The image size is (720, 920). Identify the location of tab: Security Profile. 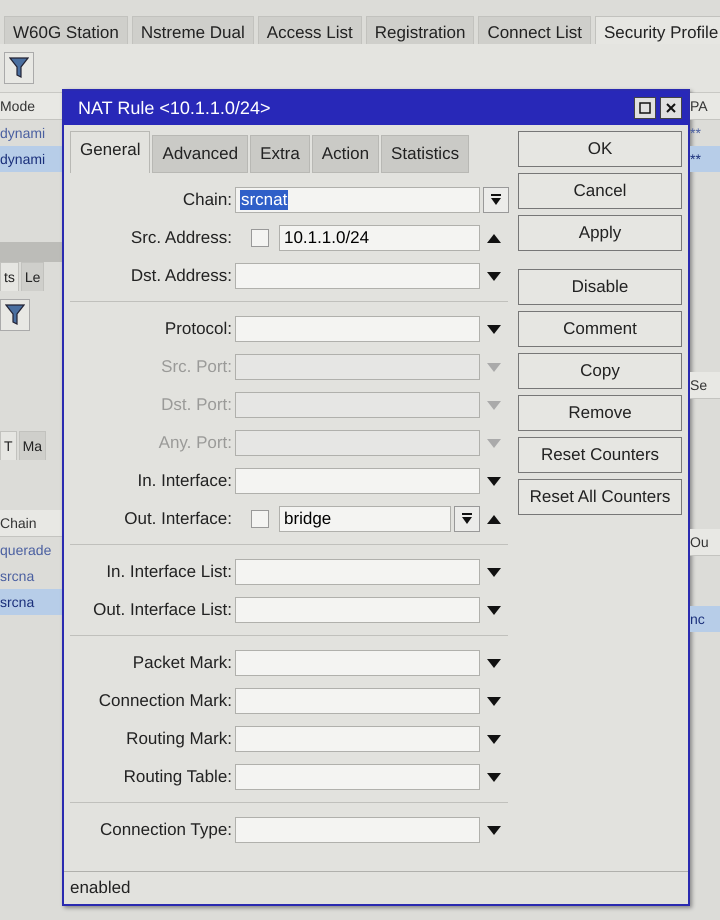
(657, 30).